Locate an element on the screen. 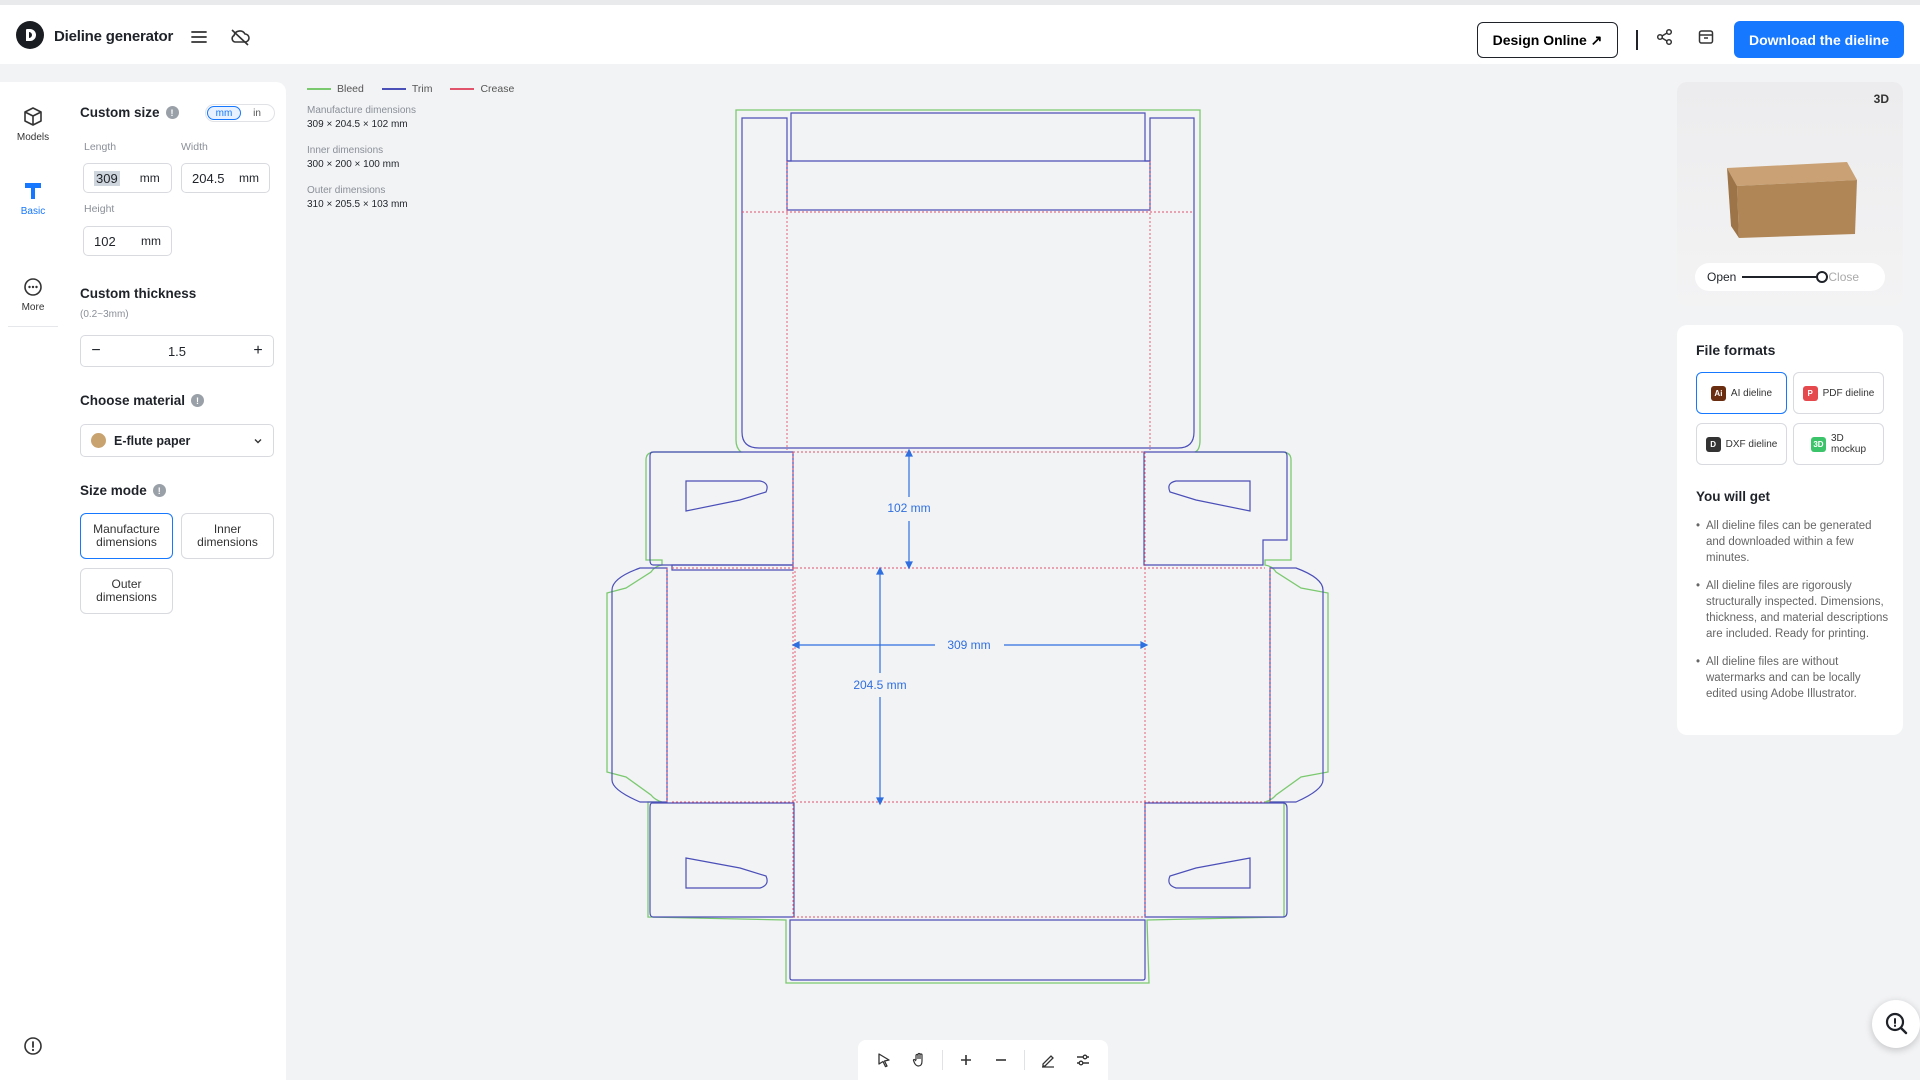 This screenshot has height=1080, width=1920. mockup-file-icon: 3D is located at coordinates (1818, 444).